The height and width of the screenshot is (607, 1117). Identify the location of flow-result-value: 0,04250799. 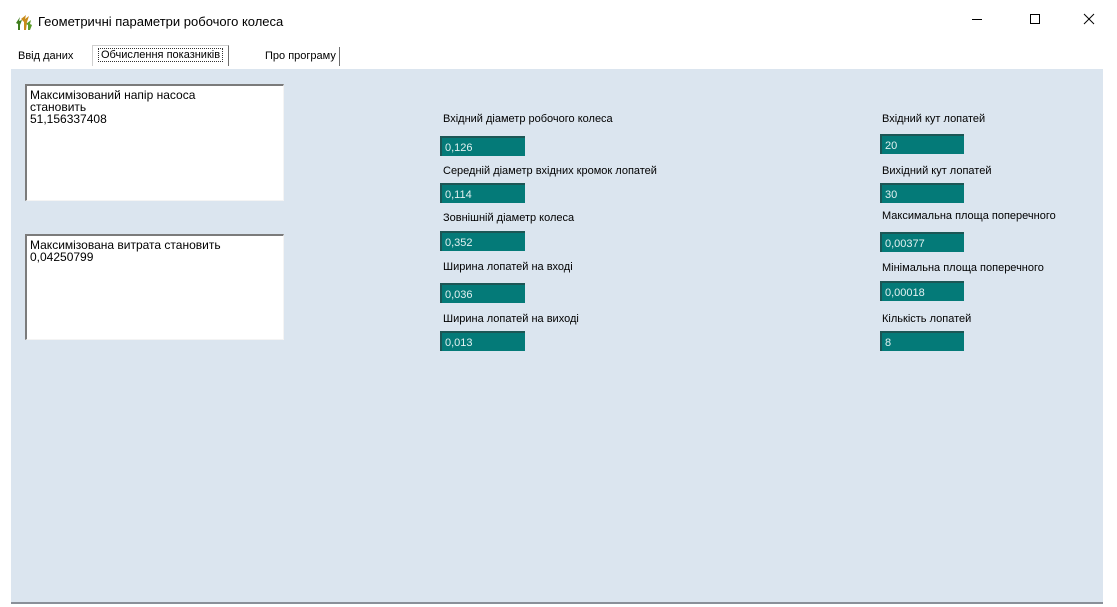
(62, 257).